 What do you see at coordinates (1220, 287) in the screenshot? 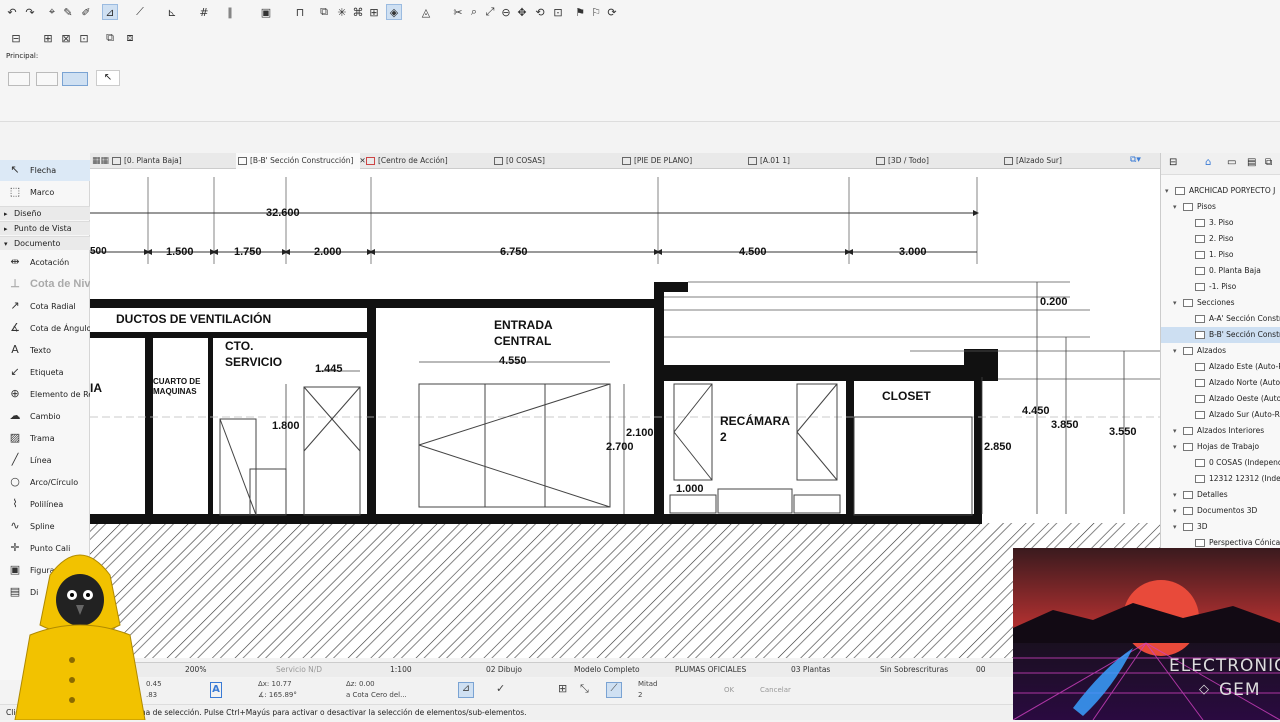
I see `nav-item: -1. Piso` at bounding box center [1220, 287].